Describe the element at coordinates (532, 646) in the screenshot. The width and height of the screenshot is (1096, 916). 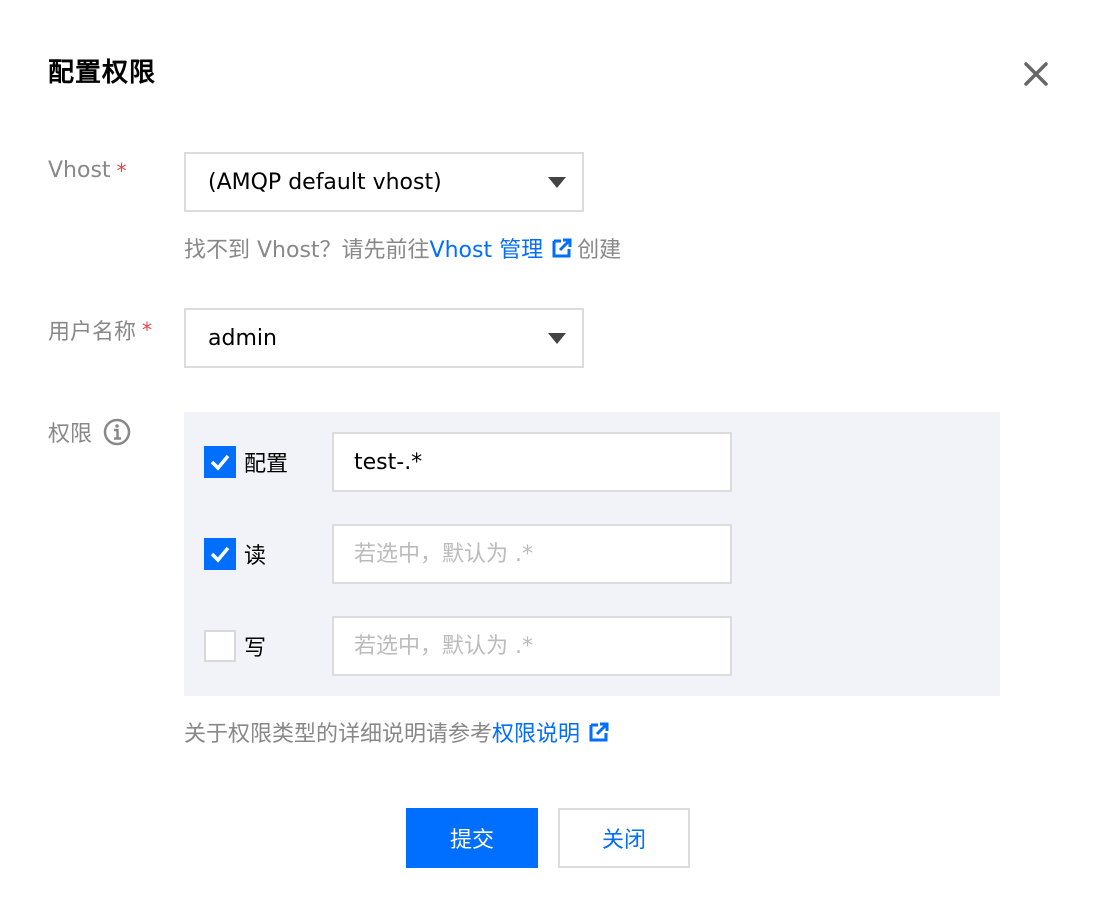
I see `write-input` at that location.